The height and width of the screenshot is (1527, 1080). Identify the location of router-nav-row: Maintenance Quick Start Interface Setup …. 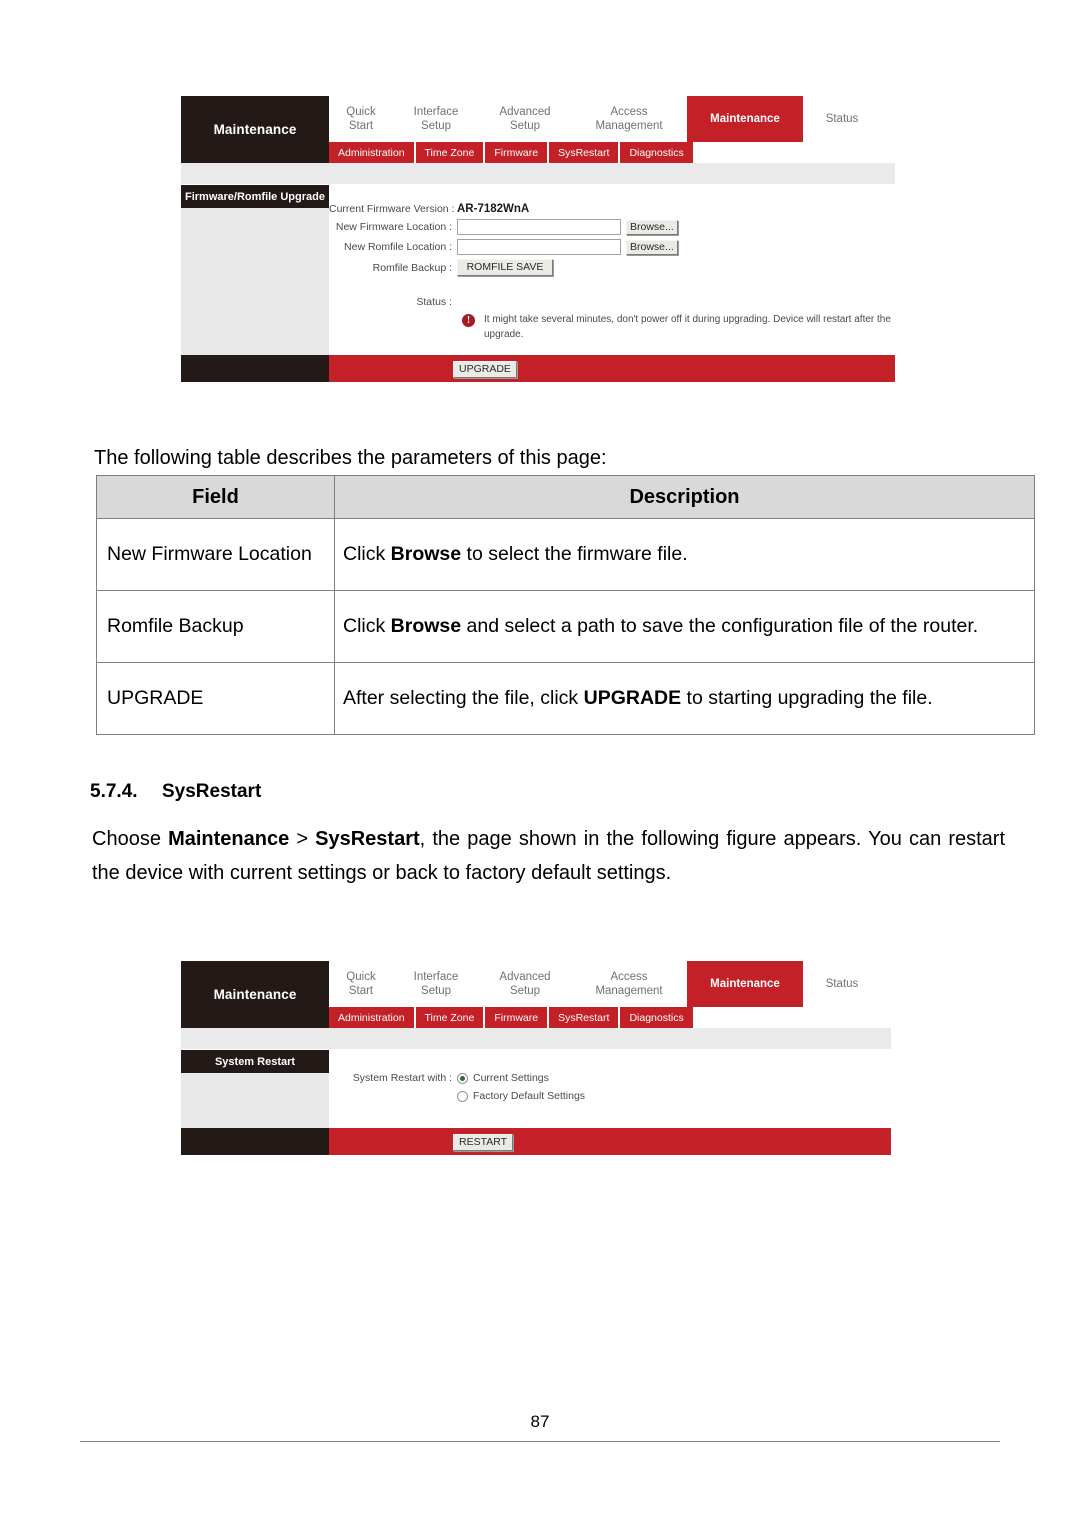
(538, 119).